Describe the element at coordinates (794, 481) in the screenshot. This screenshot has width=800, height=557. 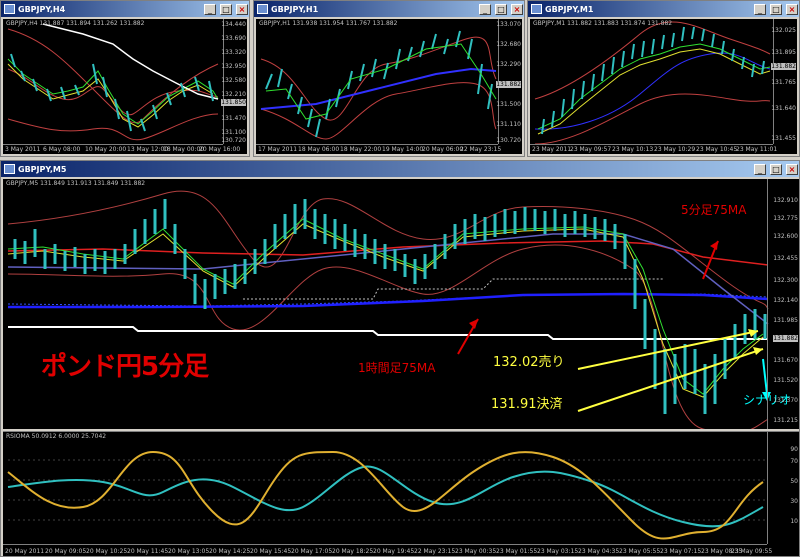
I see `level-label: 50` at that location.